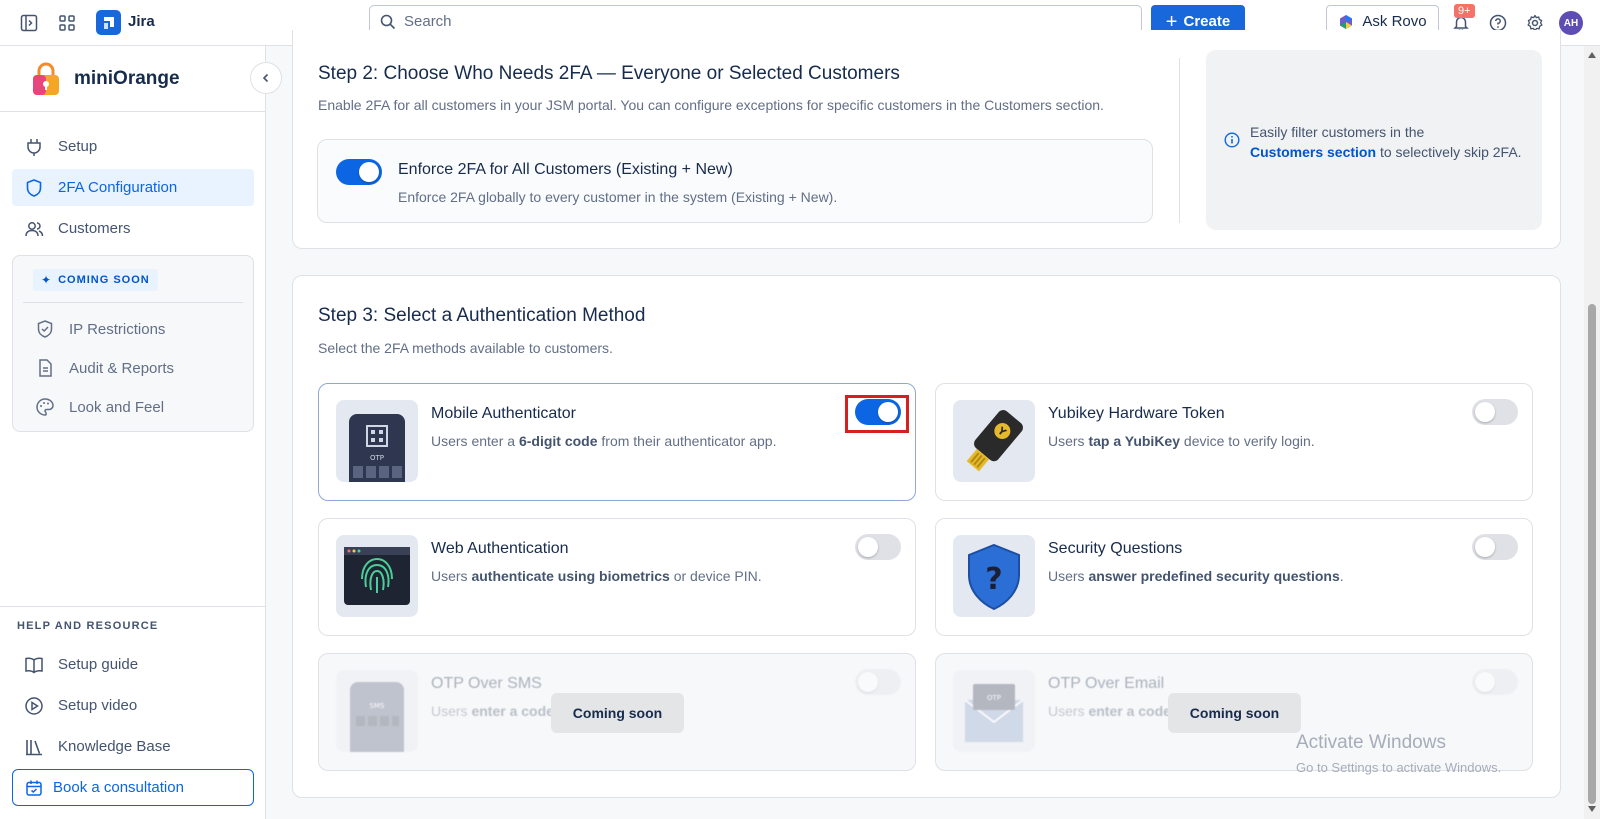 The height and width of the screenshot is (819, 1600). What do you see at coordinates (1106, 683) in the screenshot?
I see `method-title: OTP Over Email` at bounding box center [1106, 683].